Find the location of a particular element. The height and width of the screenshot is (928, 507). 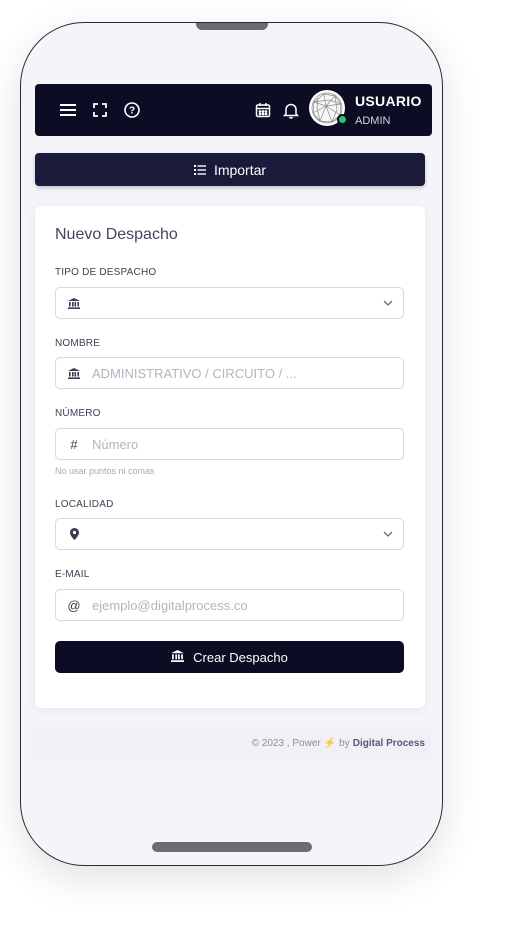

footer-copyright: © 2023 , Power is located at coordinates (286, 743).